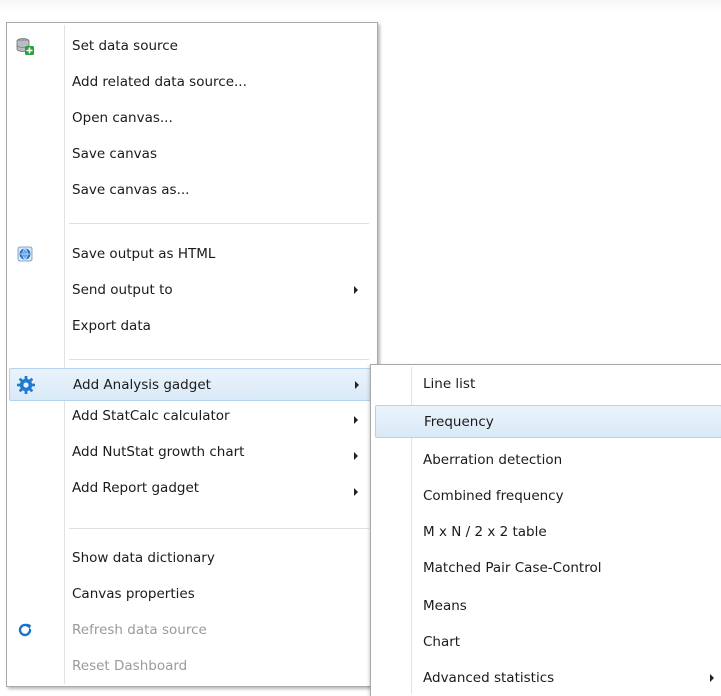 This screenshot has width=721, height=696. What do you see at coordinates (442, 642) in the screenshot?
I see `menu-item-label: Chart` at bounding box center [442, 642].